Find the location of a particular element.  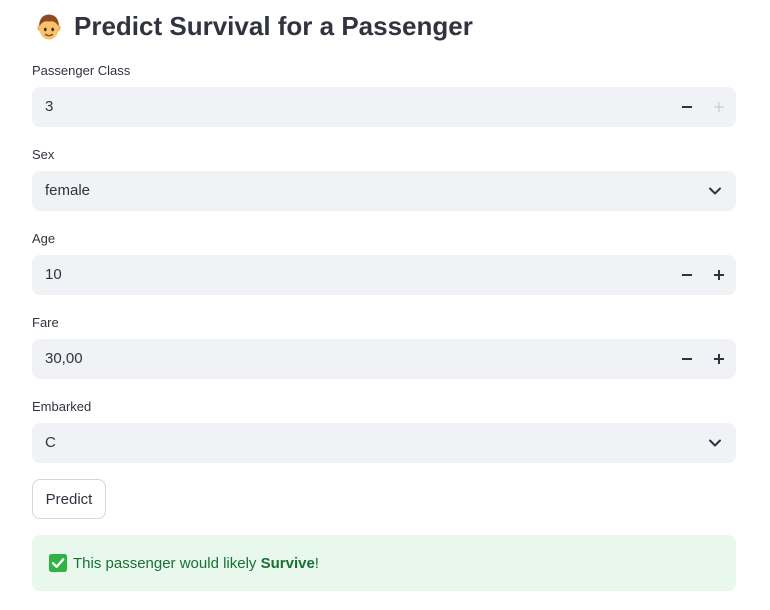

fare-decrement-button is located at coordinates (687, 359).